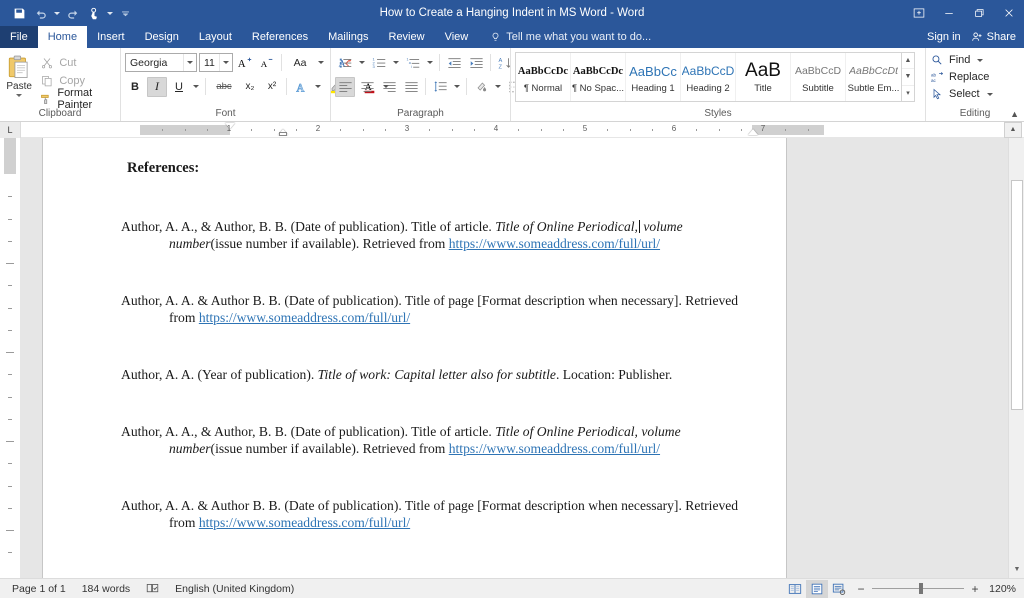  Describe the element at coordinates (41, 13) in the screenshot. I see `undo-icon` at that location.